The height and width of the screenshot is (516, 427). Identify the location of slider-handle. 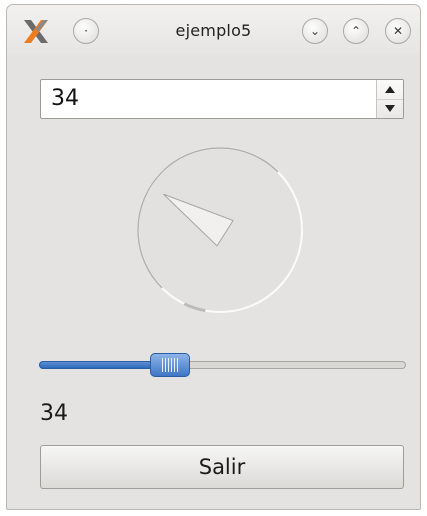
(170, 365).